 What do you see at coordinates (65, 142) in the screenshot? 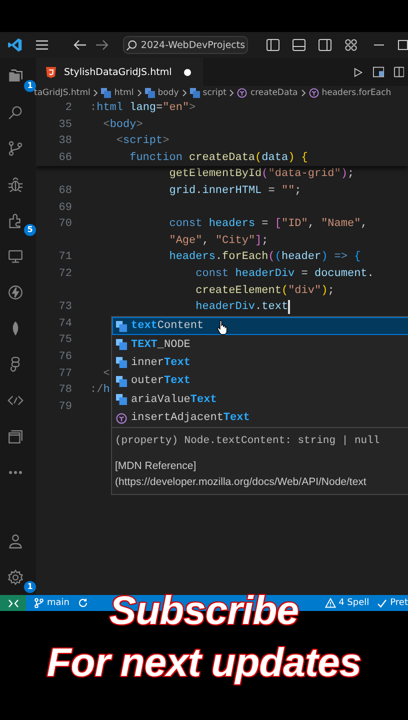
I see `line-number: 38` at bounding box center [65, 142].